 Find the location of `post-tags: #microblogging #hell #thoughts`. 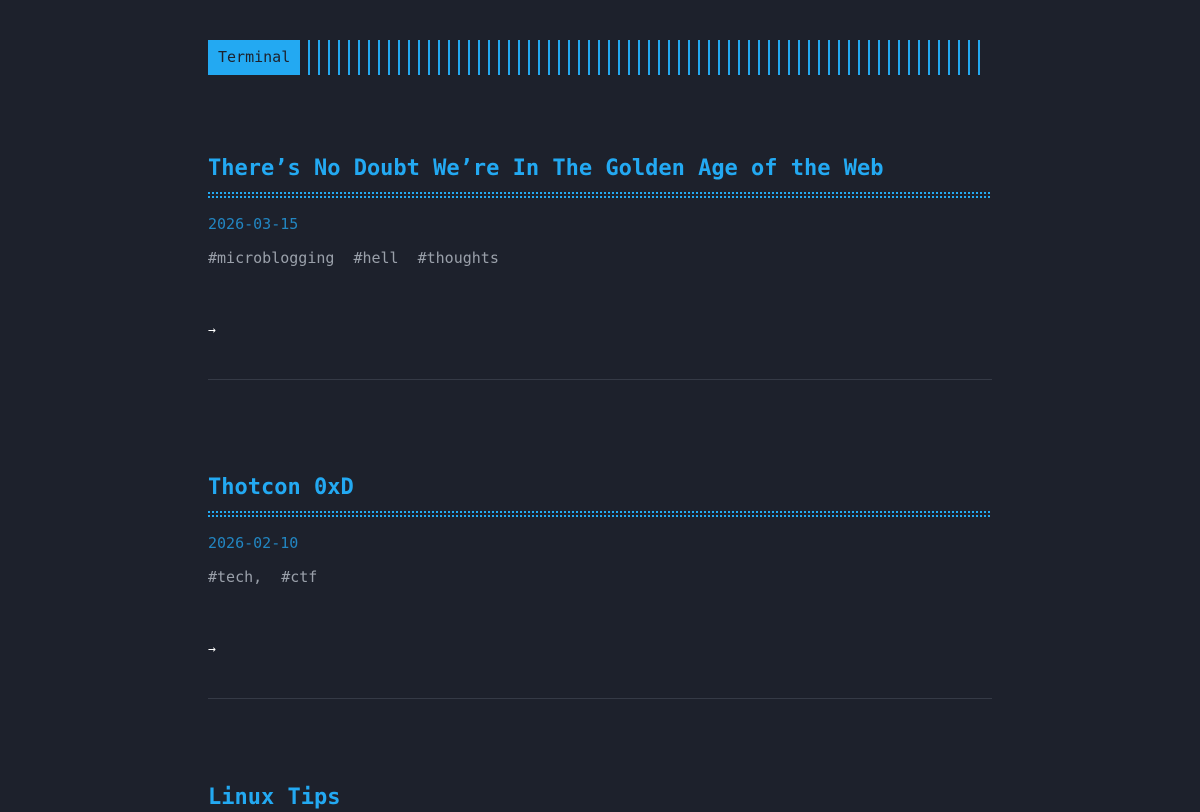

post-tags: #microblogging #hell #thoughts is located at coordinates (353, 258).